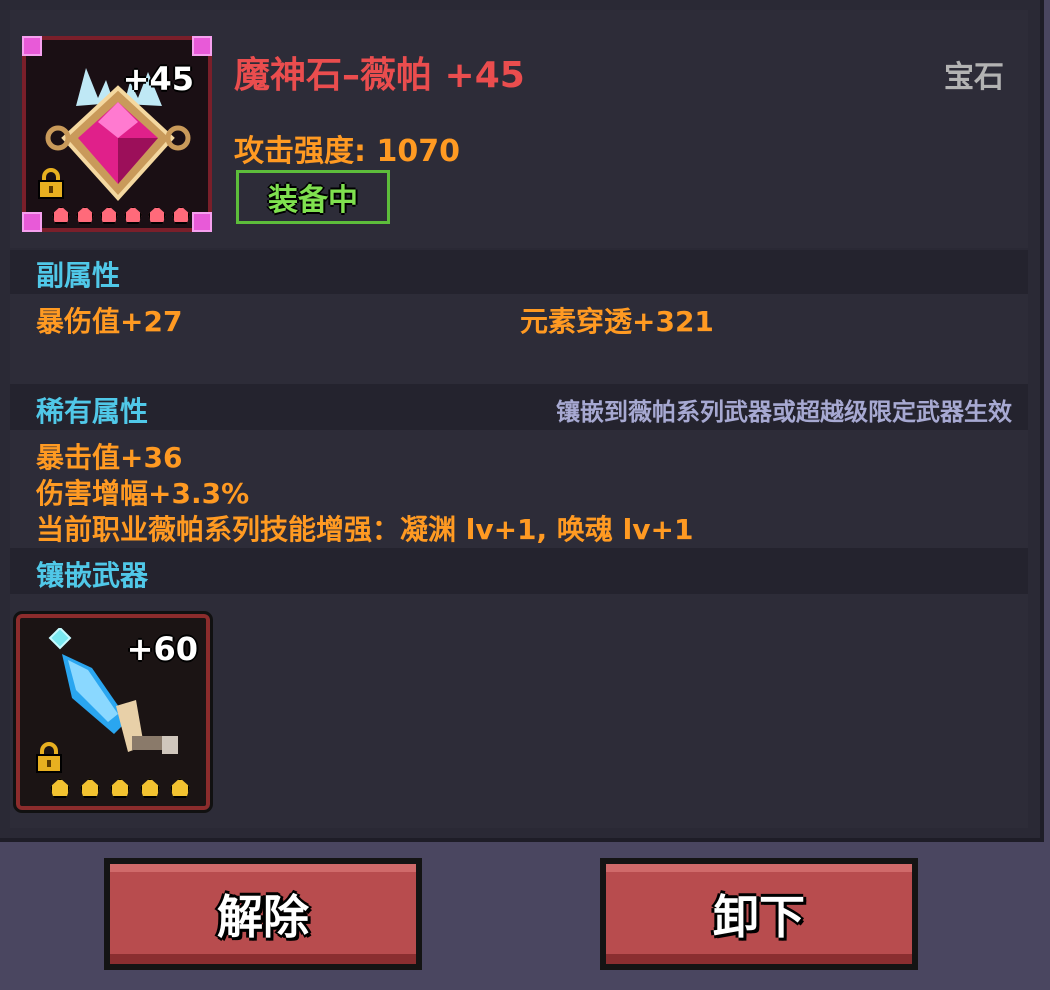 This screenshot has width=1050, height=990. I want to click on rare-stat: 伤害增幅+3.3%, so click(143, 493).